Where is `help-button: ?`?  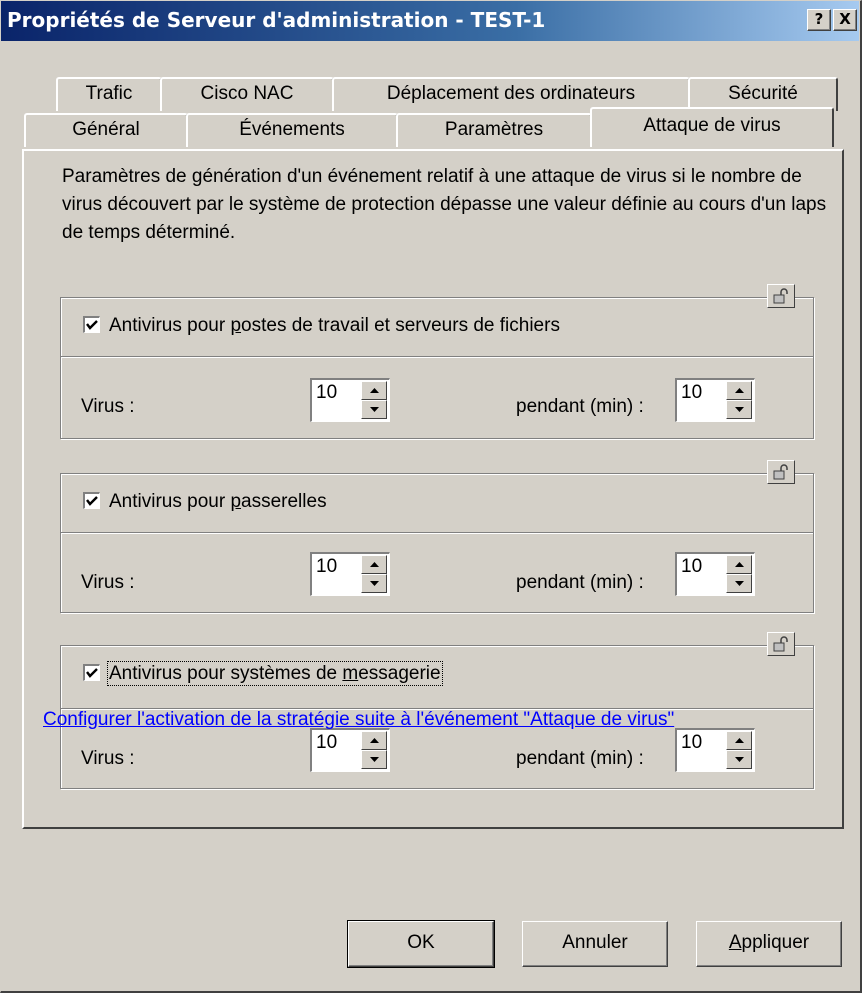
help-button: ? is located at coordinates (819, 20).